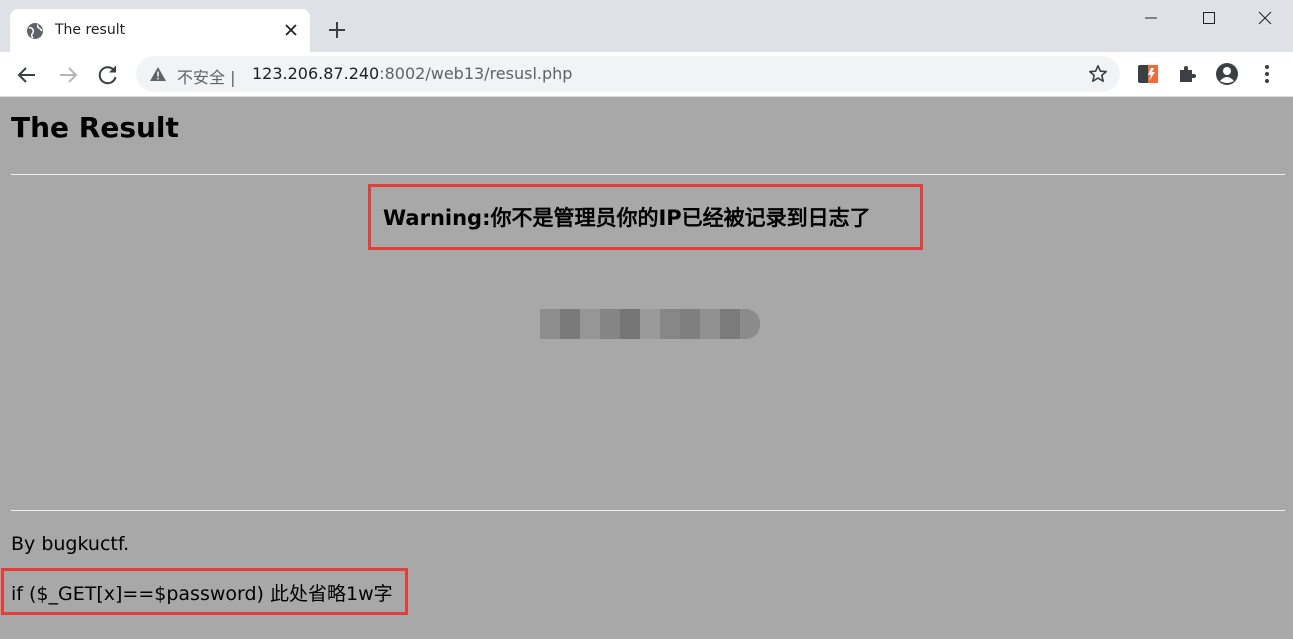  I want to click on extension-app-icon, so click(1148, 74).